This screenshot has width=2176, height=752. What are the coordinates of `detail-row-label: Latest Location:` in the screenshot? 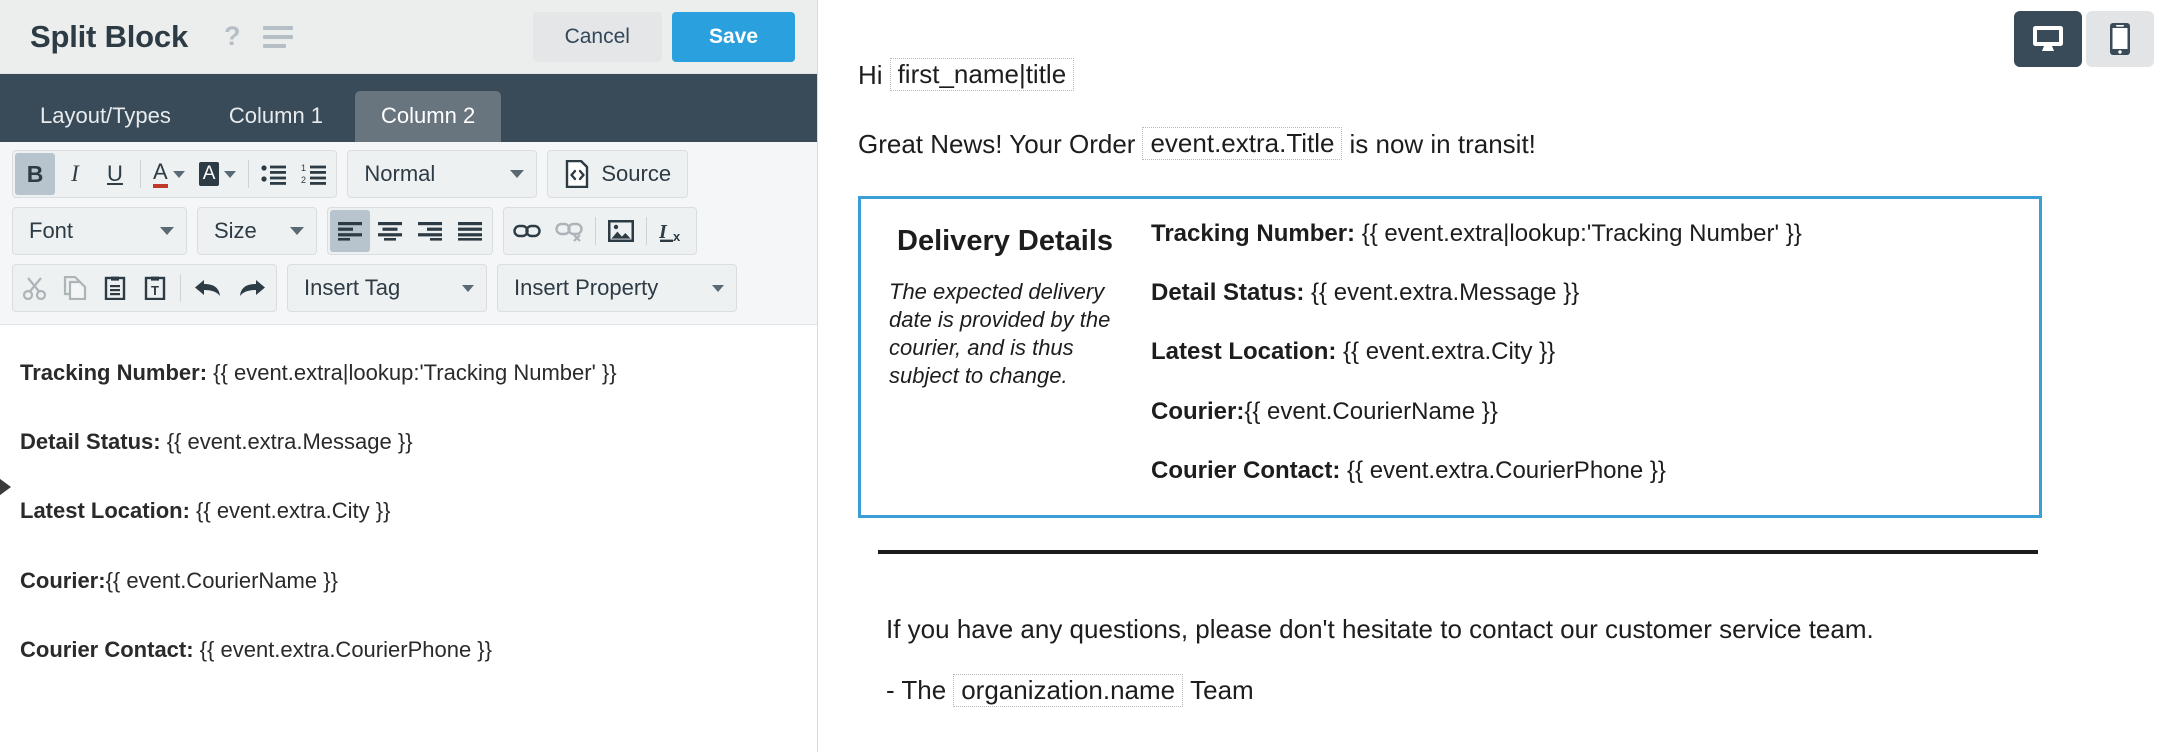 It's located at (1244, 352).